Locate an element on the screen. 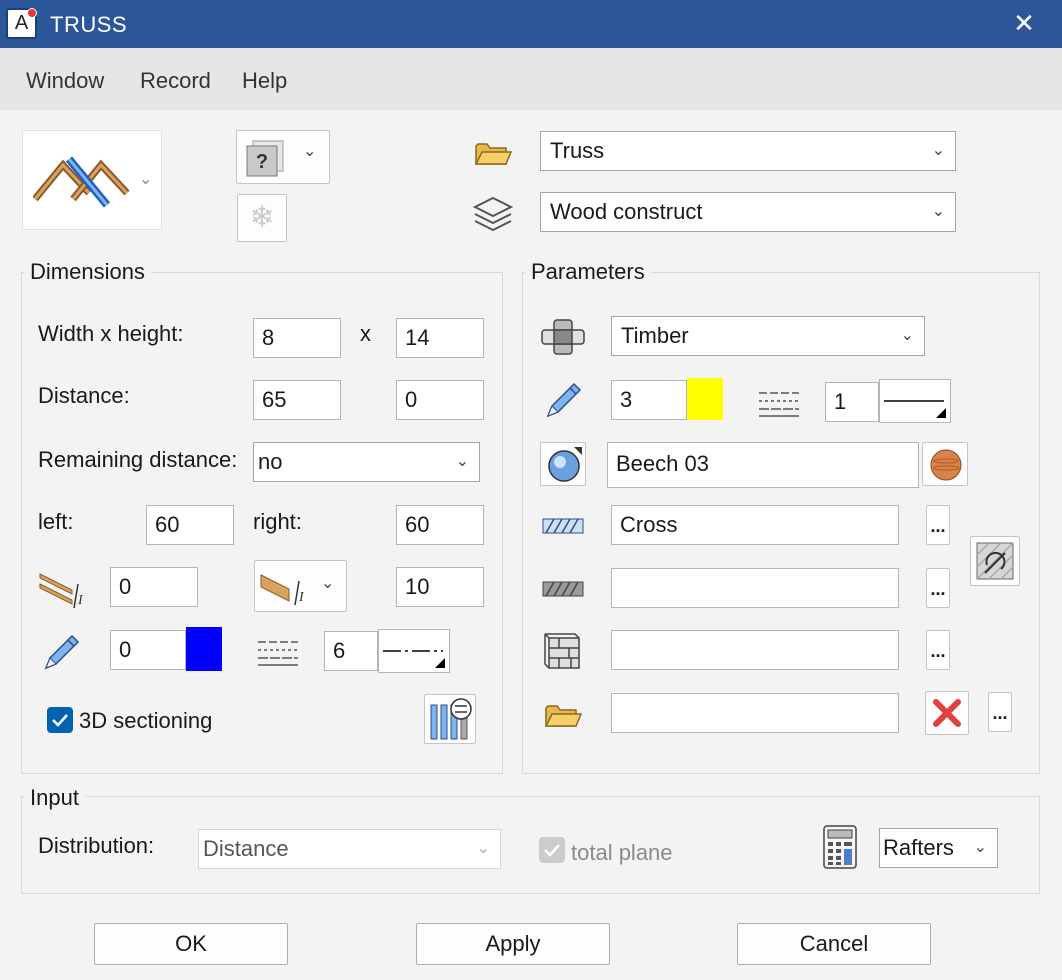 The height and width of the screenshot is (980, 1062). right-input: 60 is located at coordinates (440, 525).